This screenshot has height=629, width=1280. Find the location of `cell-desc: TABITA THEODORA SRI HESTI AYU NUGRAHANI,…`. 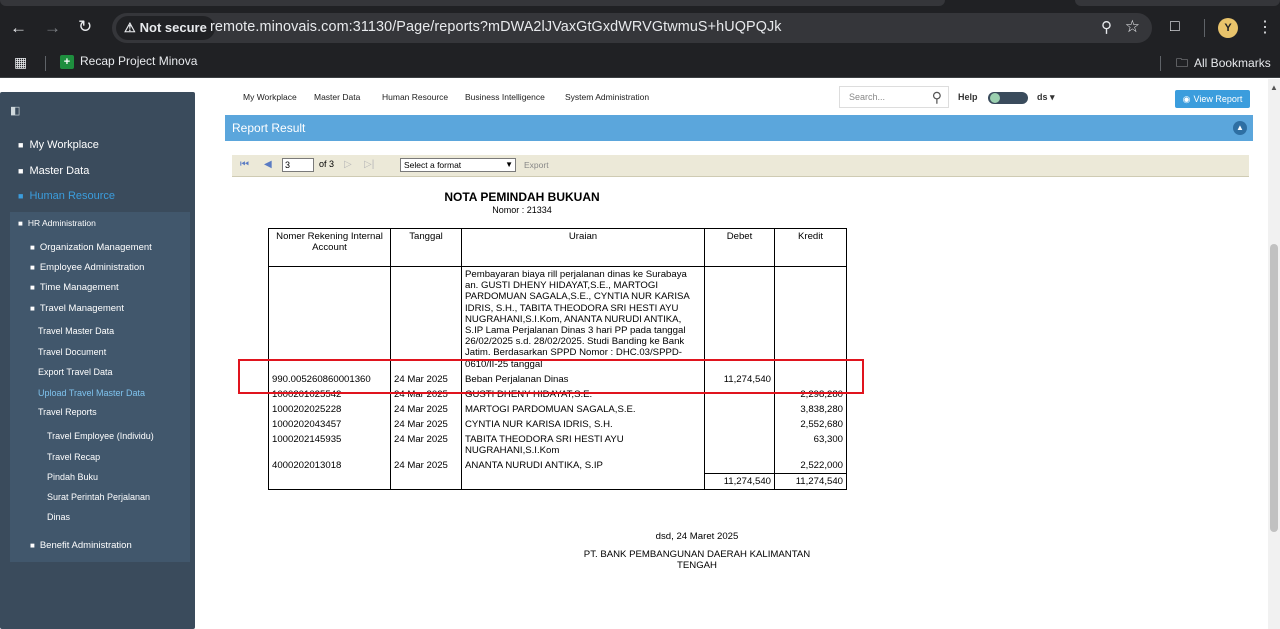

cell-desc: TABITA THEODORA SRI HESTI AYU NUGRAHANI,… is located at coordinates (583, 444).